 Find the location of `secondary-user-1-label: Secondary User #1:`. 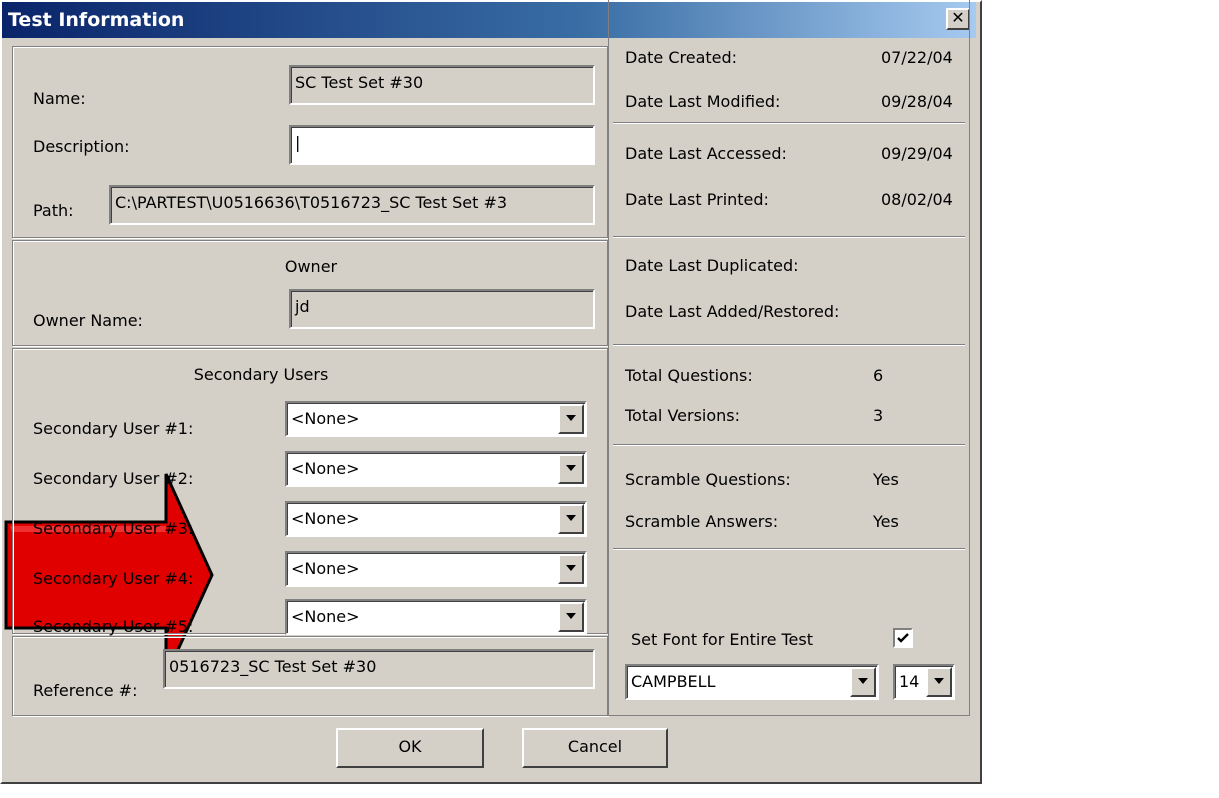

secondary-user-1-label: Secondary User #1: is located at coordinates (113, 428).